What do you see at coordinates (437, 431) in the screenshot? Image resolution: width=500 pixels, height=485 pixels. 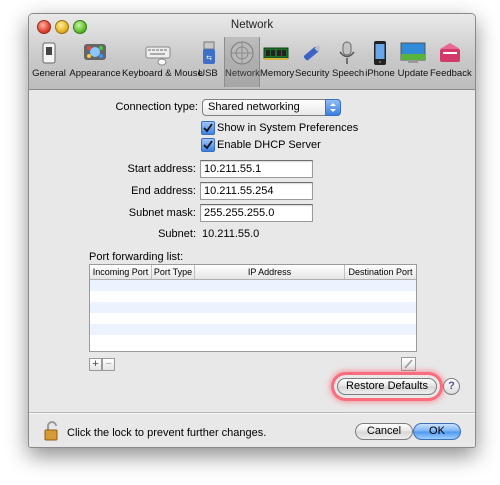 I see `ok-button: OK` at bounding box center [437, 431].